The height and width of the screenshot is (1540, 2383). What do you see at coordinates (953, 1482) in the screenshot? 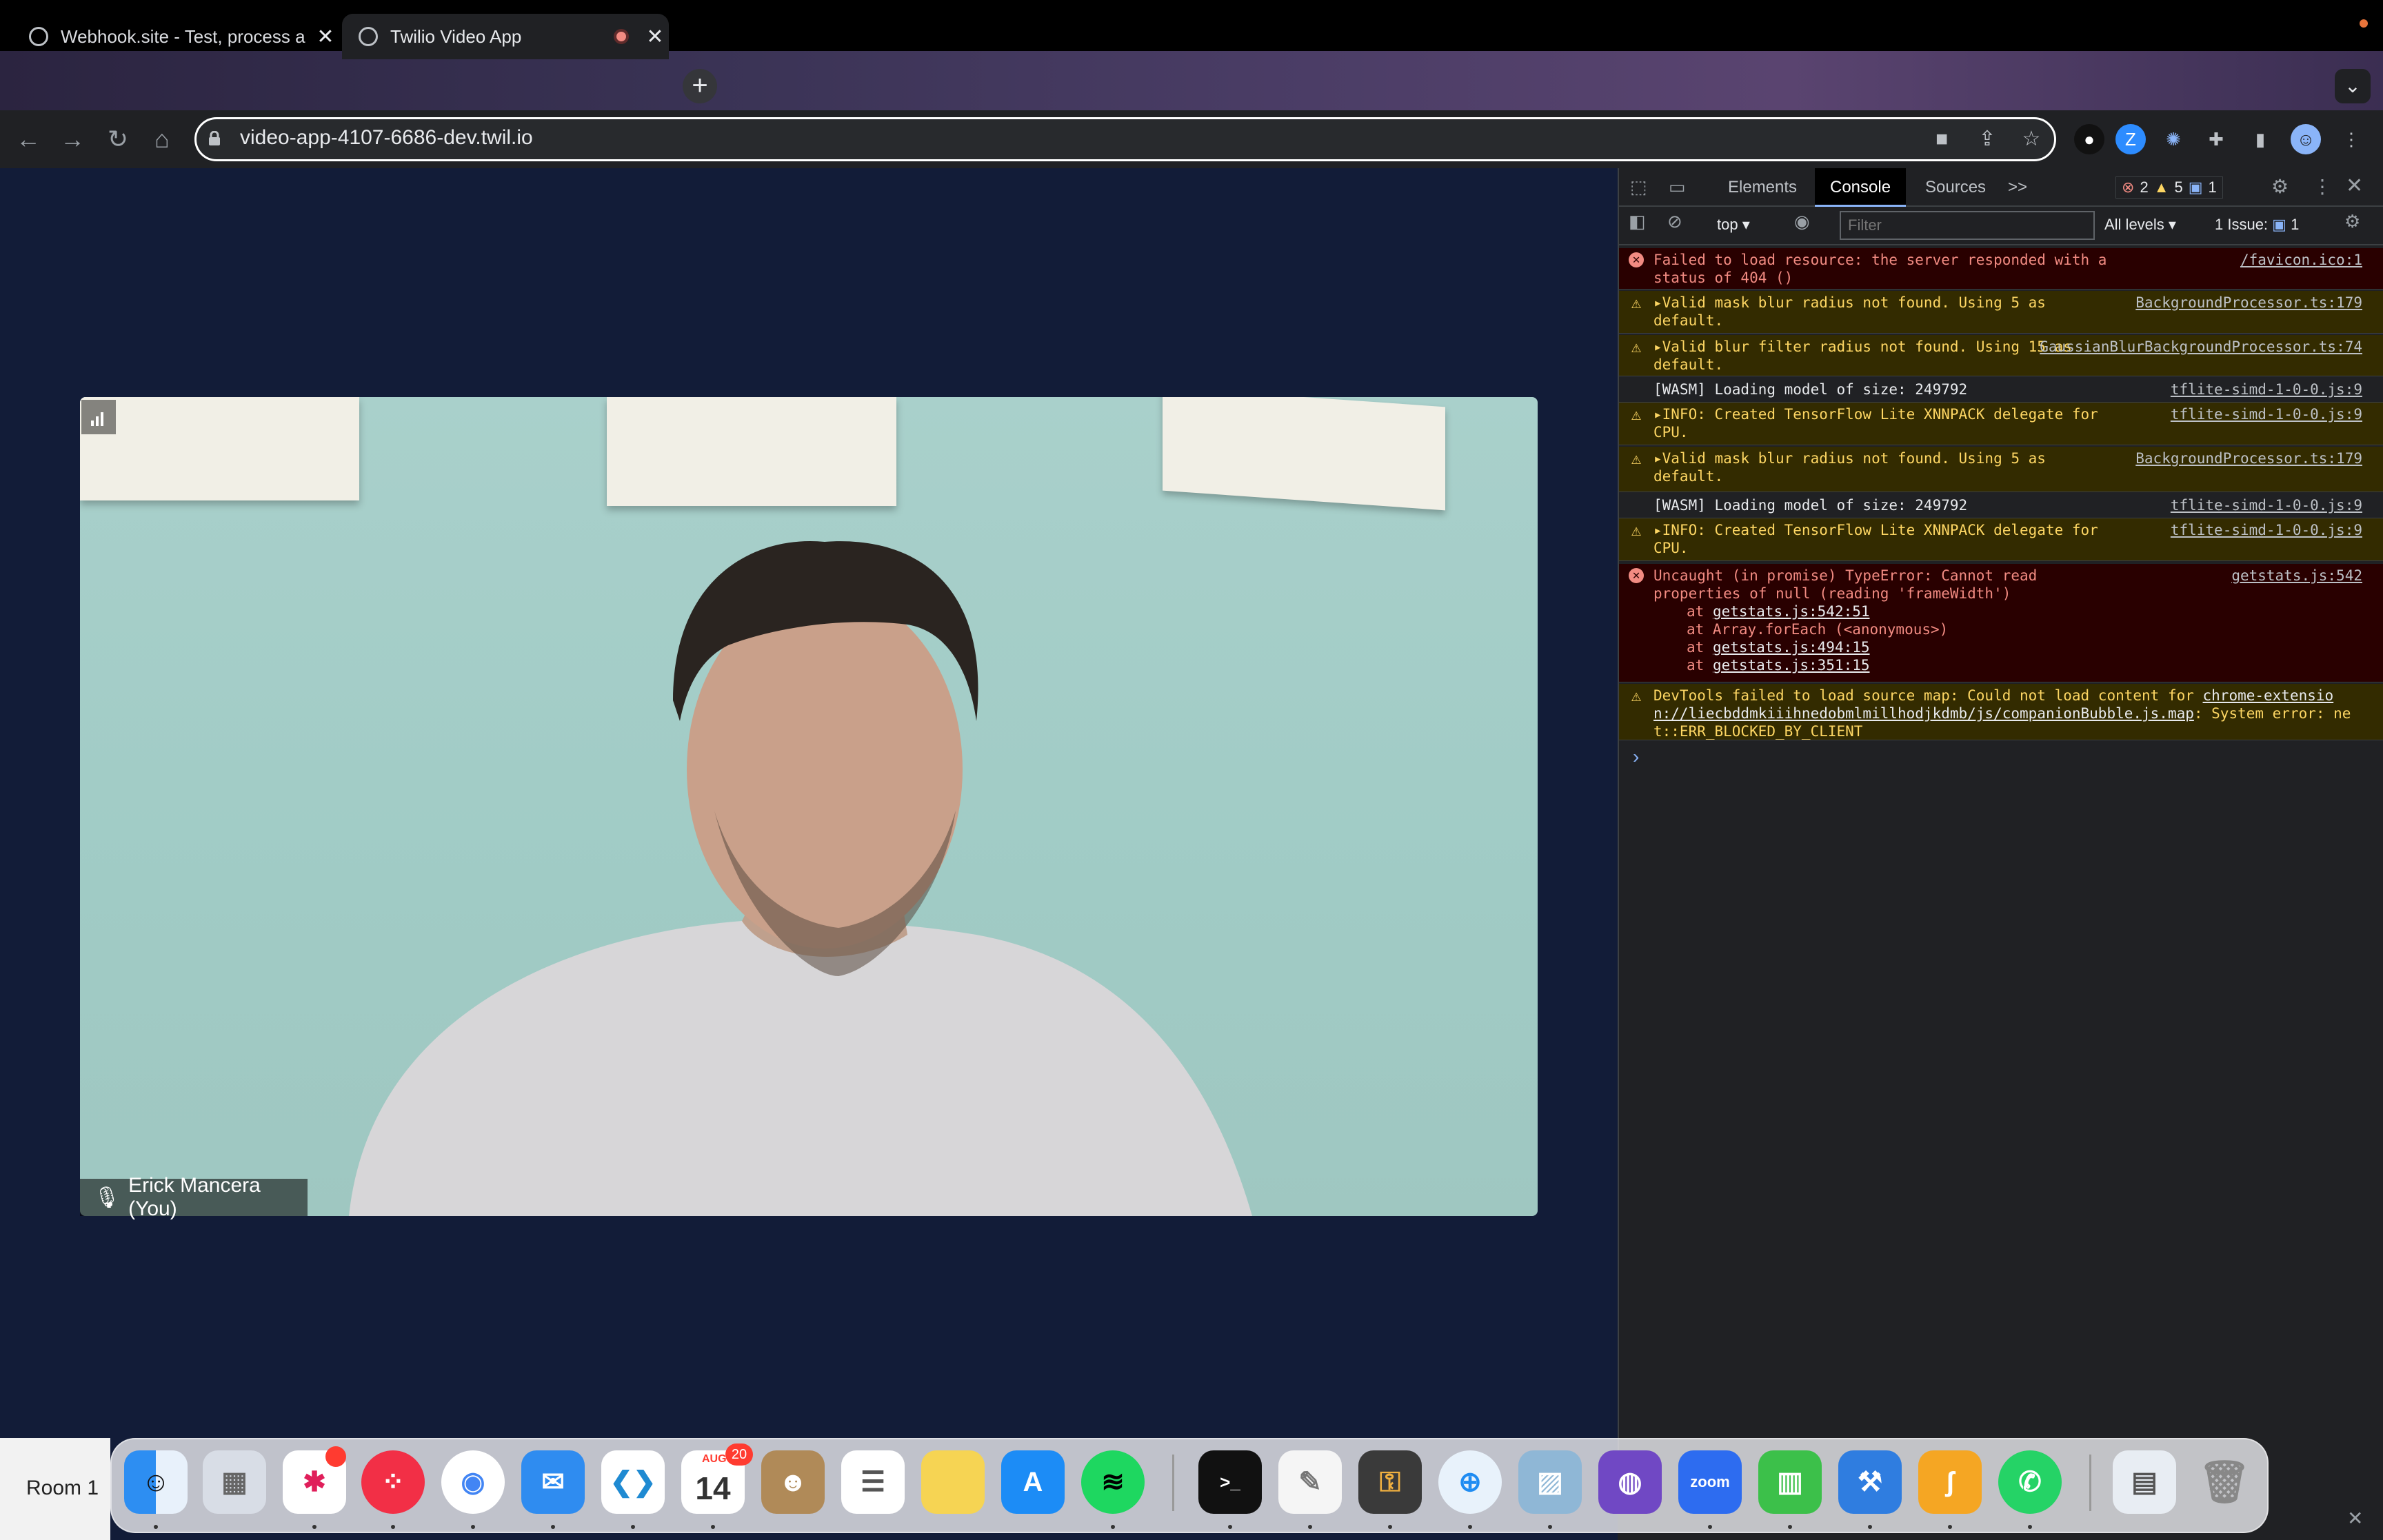
I see `notes-icon` at bounding box center [953, 1482].